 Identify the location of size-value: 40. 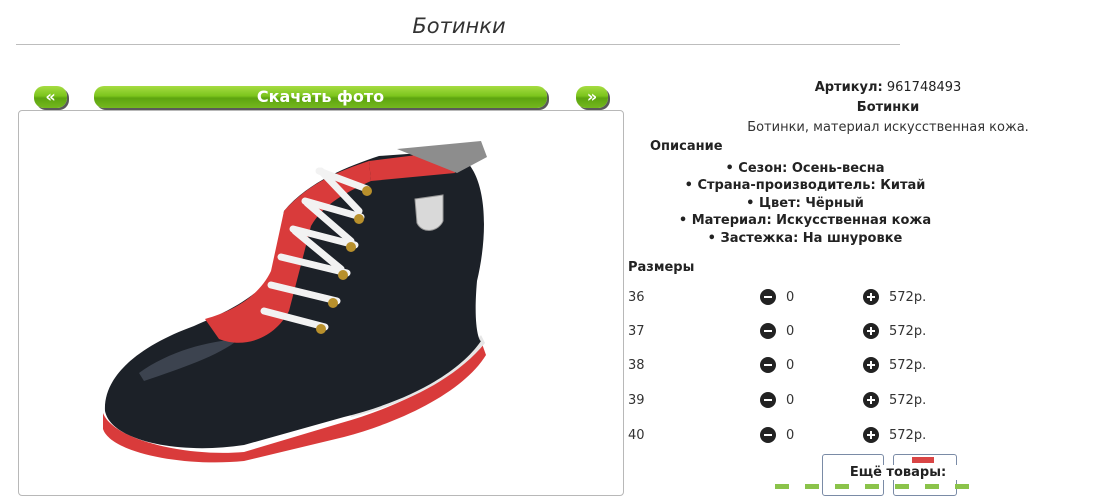
(636, 435).